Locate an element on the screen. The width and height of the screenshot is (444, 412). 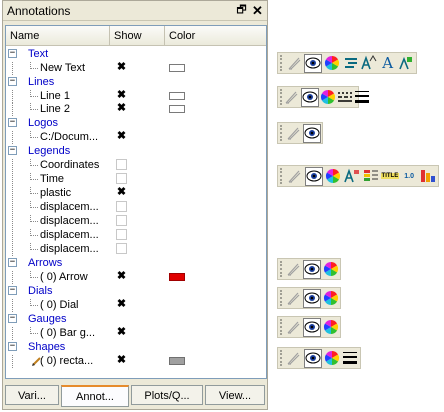
tree-group-legends: − Legends is located at coordinates (136, 151).